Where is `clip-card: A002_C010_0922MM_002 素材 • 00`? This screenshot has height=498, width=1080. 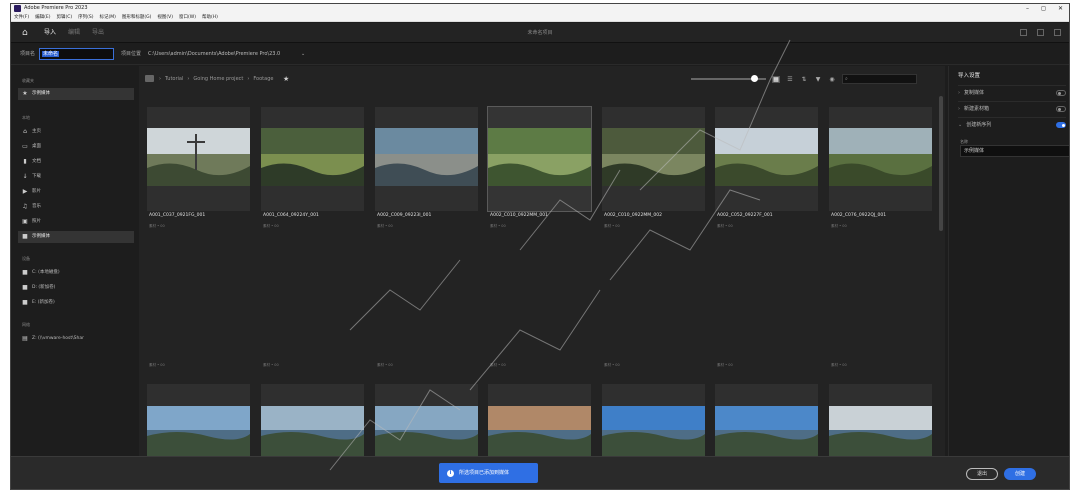
clip-card: A002_C010_0922MM_002 素材 • 00 is located at coordinates (653, 167).